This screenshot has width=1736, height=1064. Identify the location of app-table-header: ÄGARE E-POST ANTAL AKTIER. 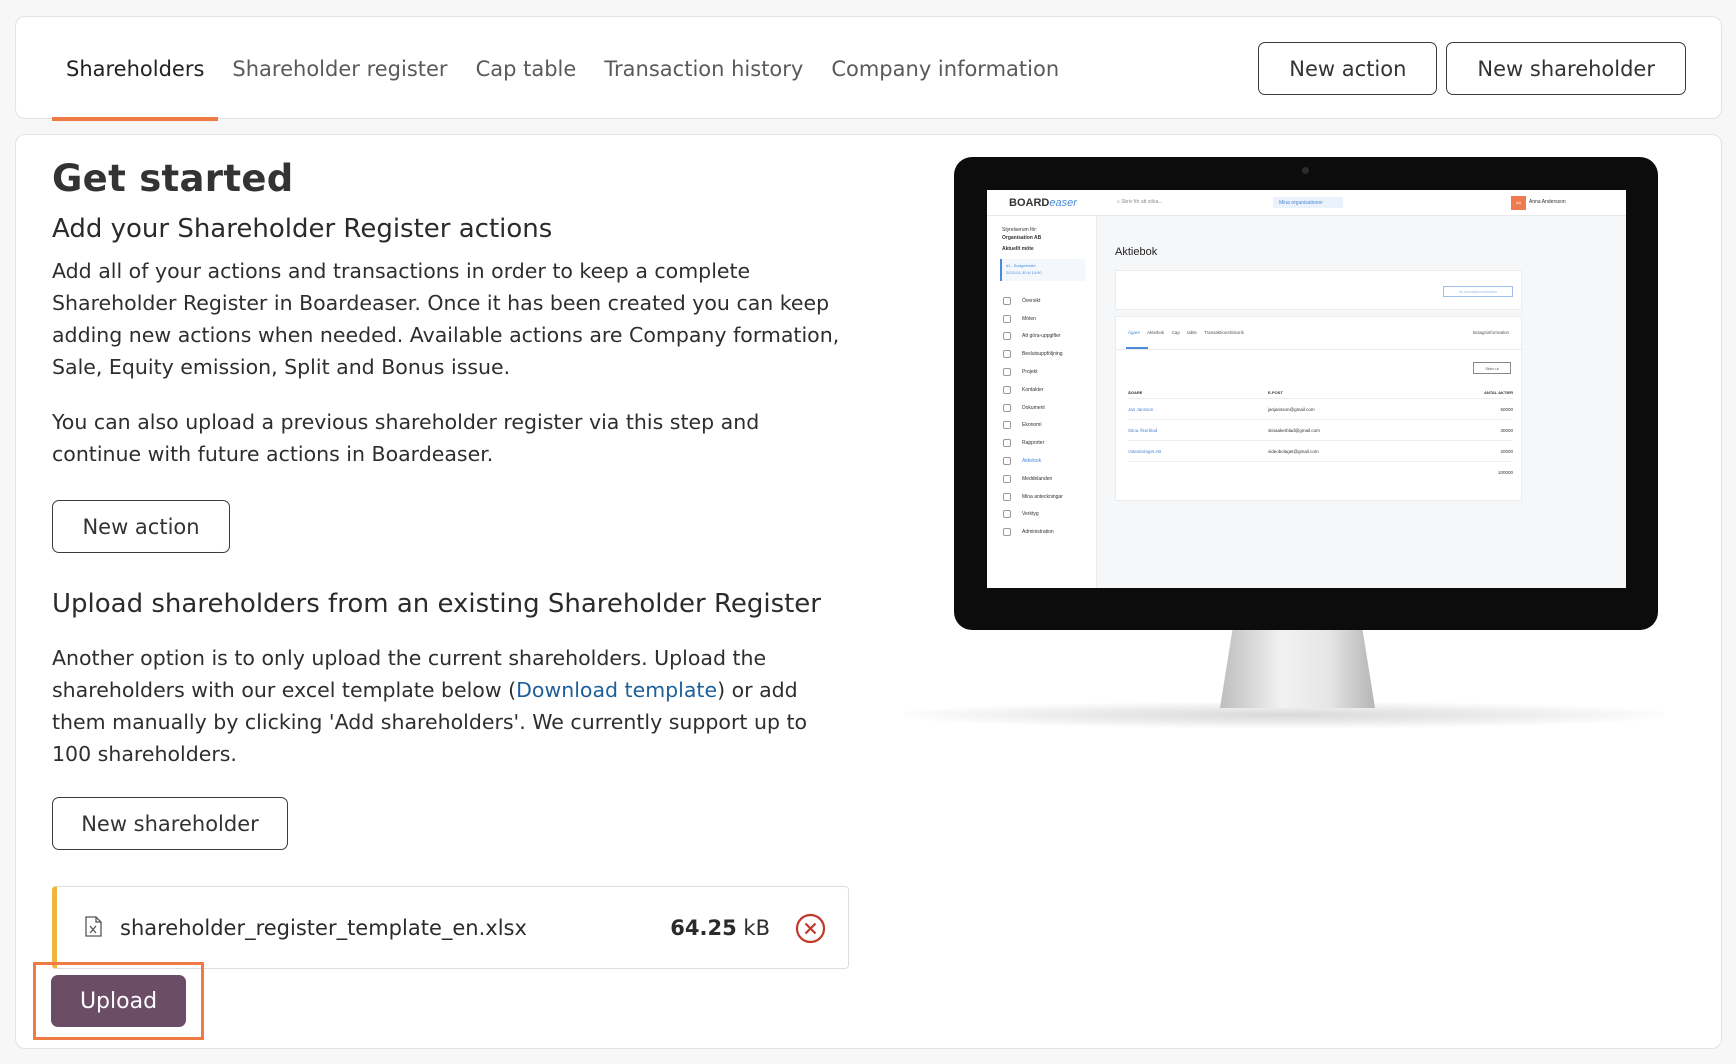
(1320, 393).